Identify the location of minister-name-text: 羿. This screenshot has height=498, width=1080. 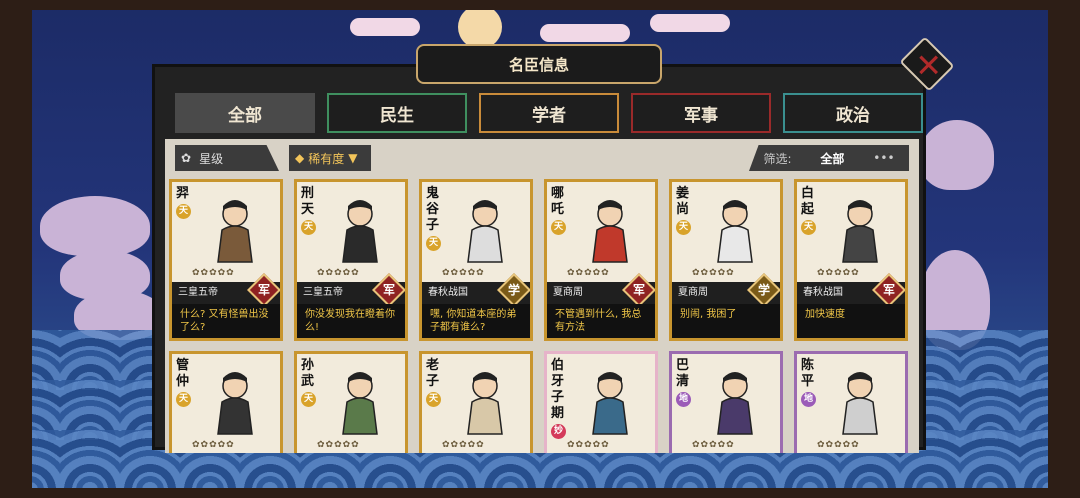
(183, 193).